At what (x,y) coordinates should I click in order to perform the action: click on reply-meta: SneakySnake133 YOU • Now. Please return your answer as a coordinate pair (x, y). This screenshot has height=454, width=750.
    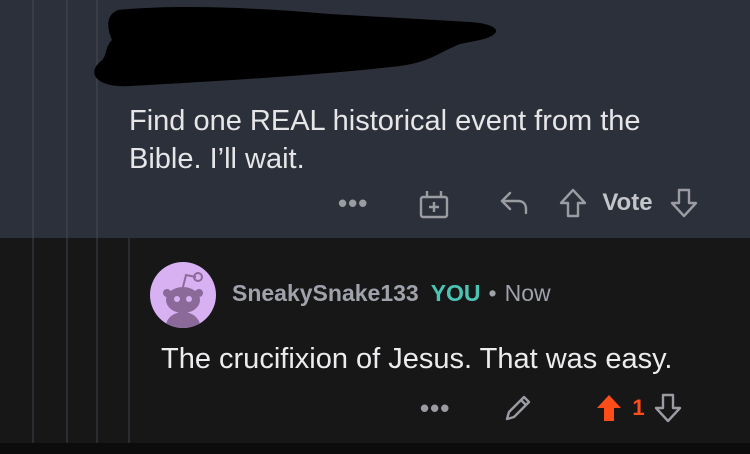
    Looking at the image, I should click on (391, 293).